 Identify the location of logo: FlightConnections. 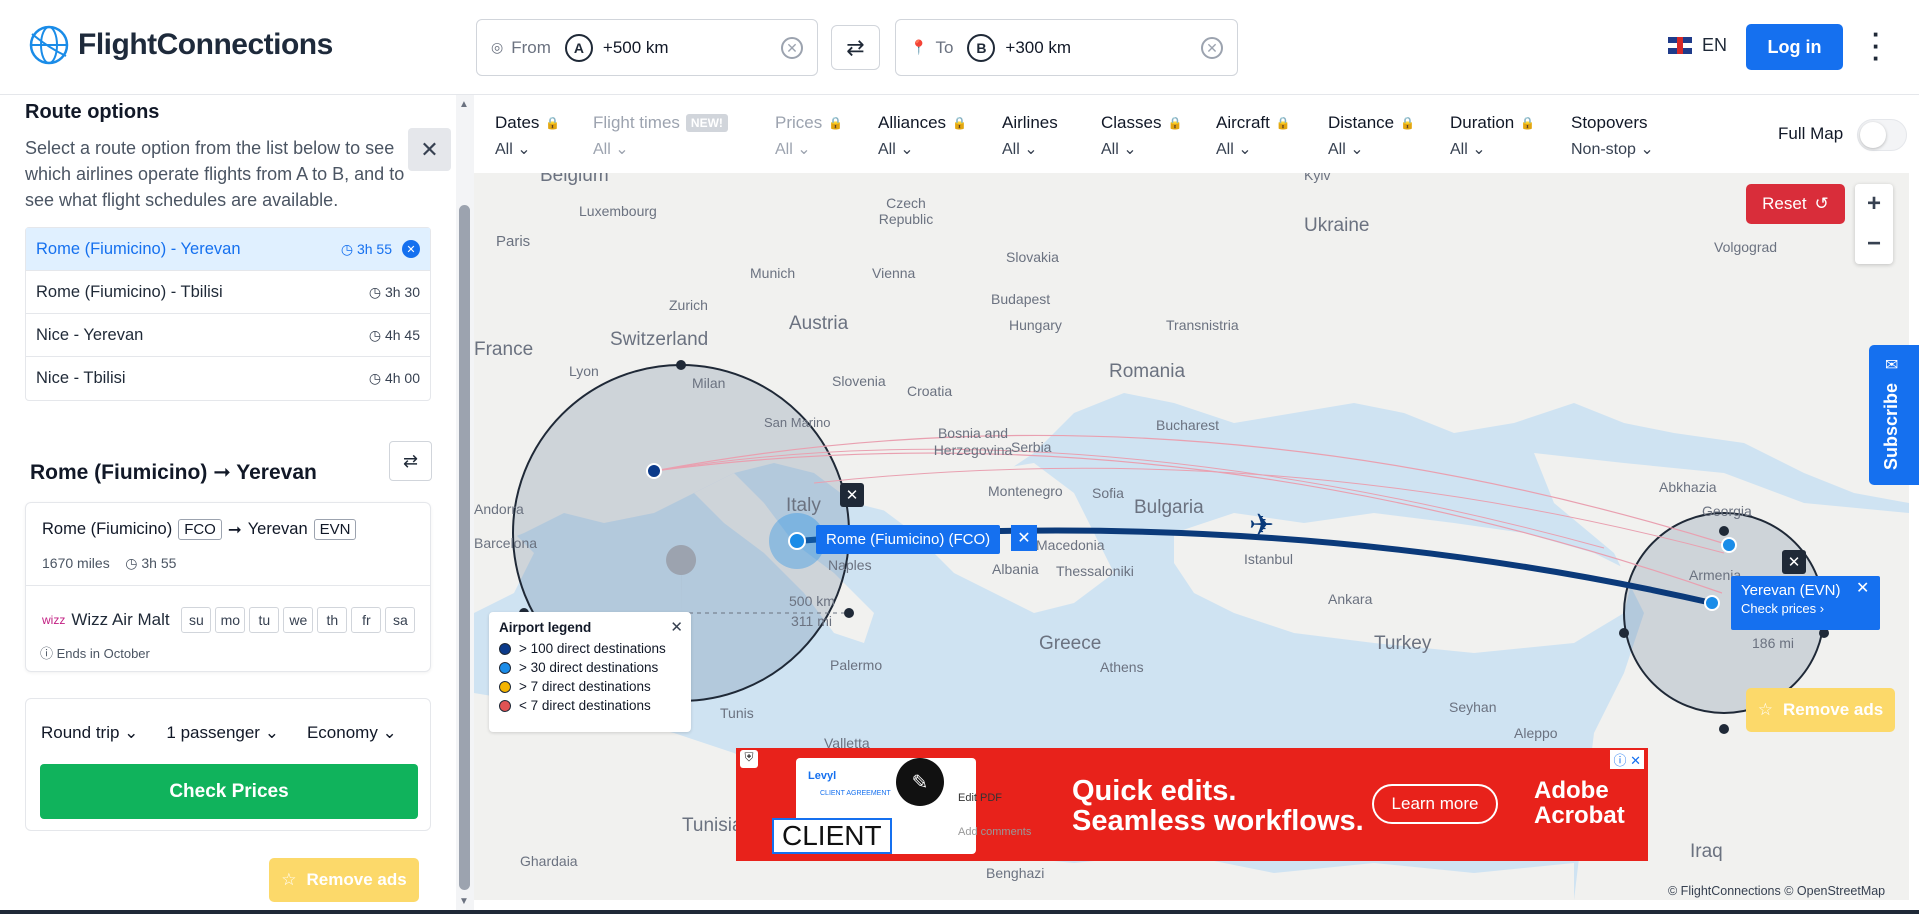
(180, 45).